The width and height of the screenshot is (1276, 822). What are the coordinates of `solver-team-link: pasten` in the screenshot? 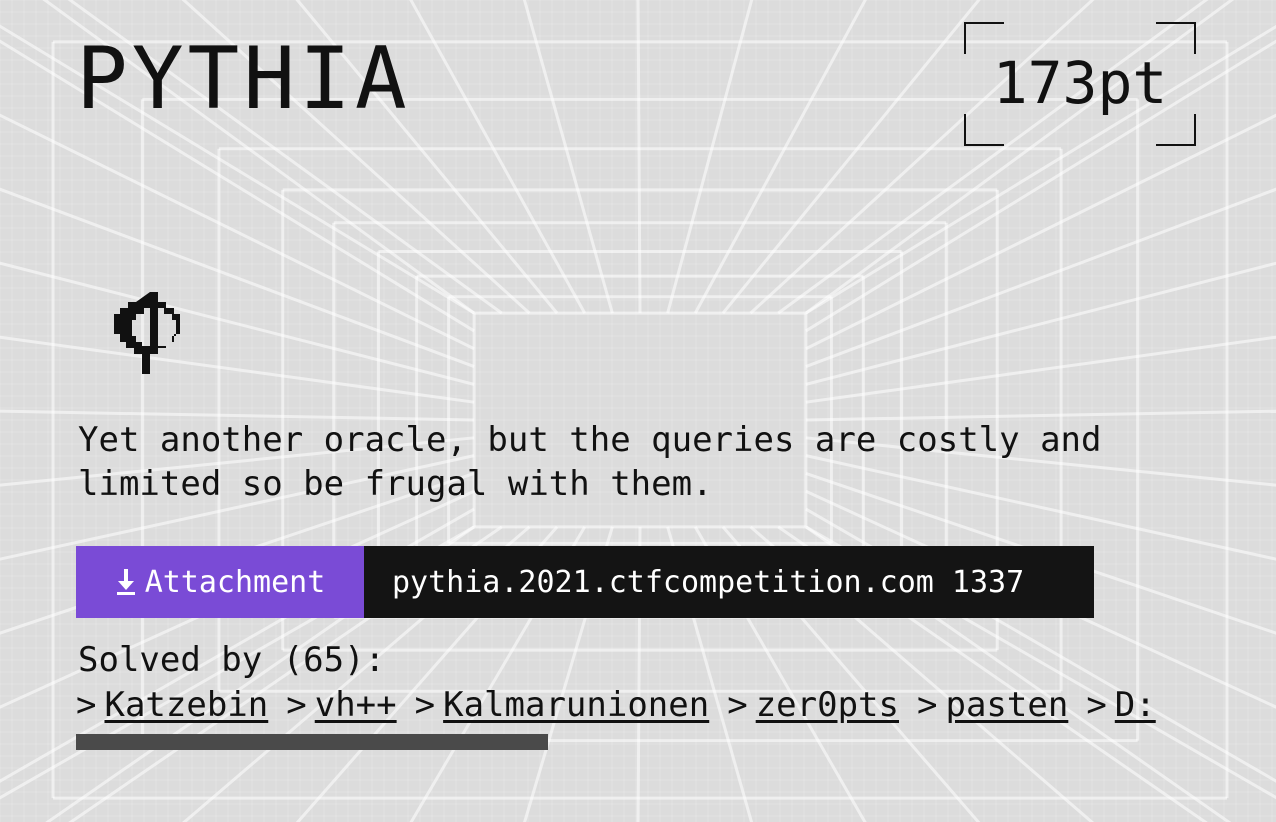 It's located at (1006, 705).